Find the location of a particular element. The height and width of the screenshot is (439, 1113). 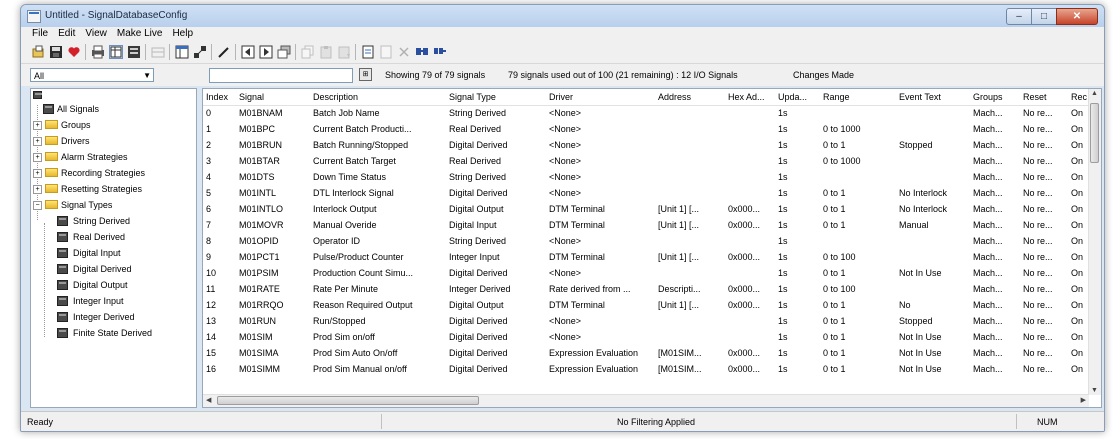

menu-edit: Edit is located at coordinates (66, 34).